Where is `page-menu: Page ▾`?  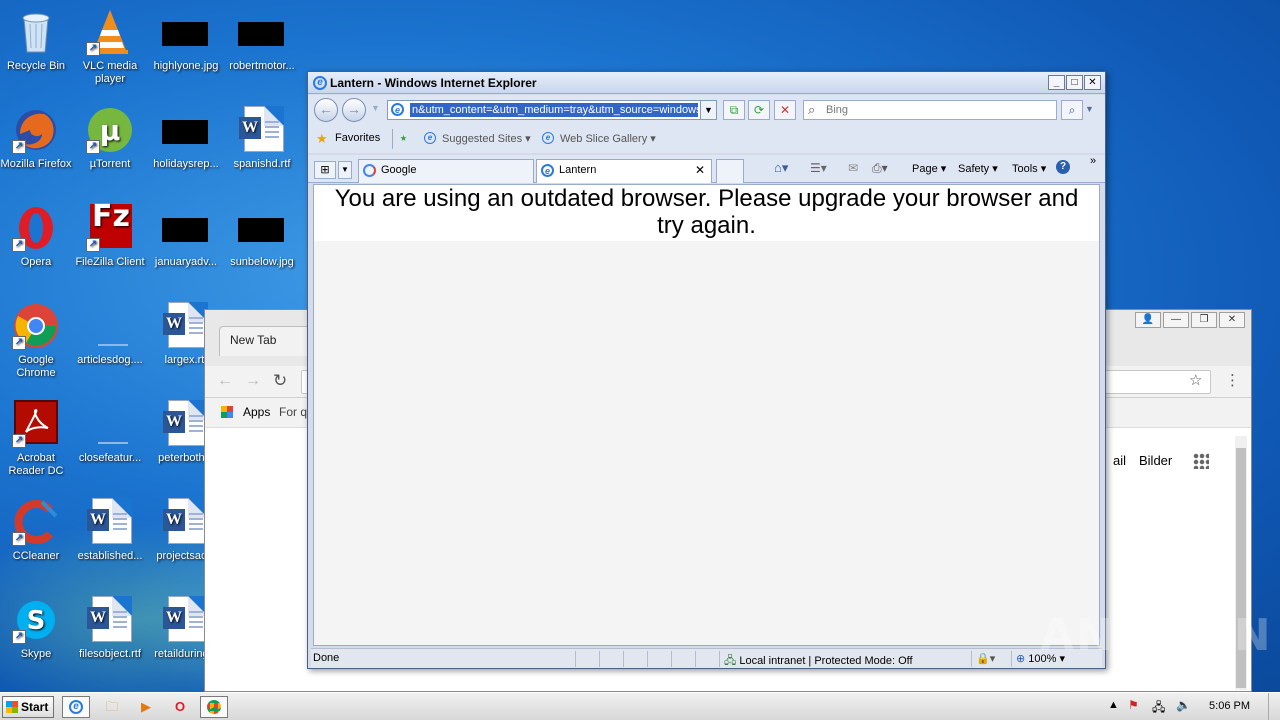
page-menu: Page ▾ is located at coordinates (929, 168).